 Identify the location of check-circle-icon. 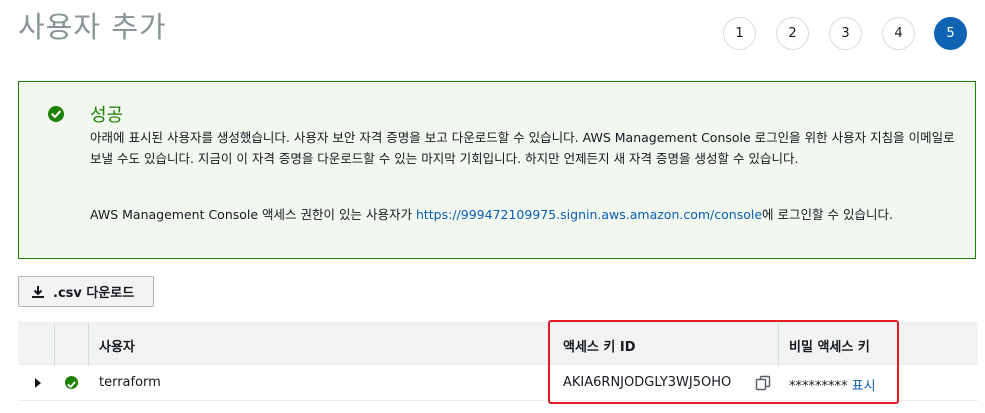
(56, 114).